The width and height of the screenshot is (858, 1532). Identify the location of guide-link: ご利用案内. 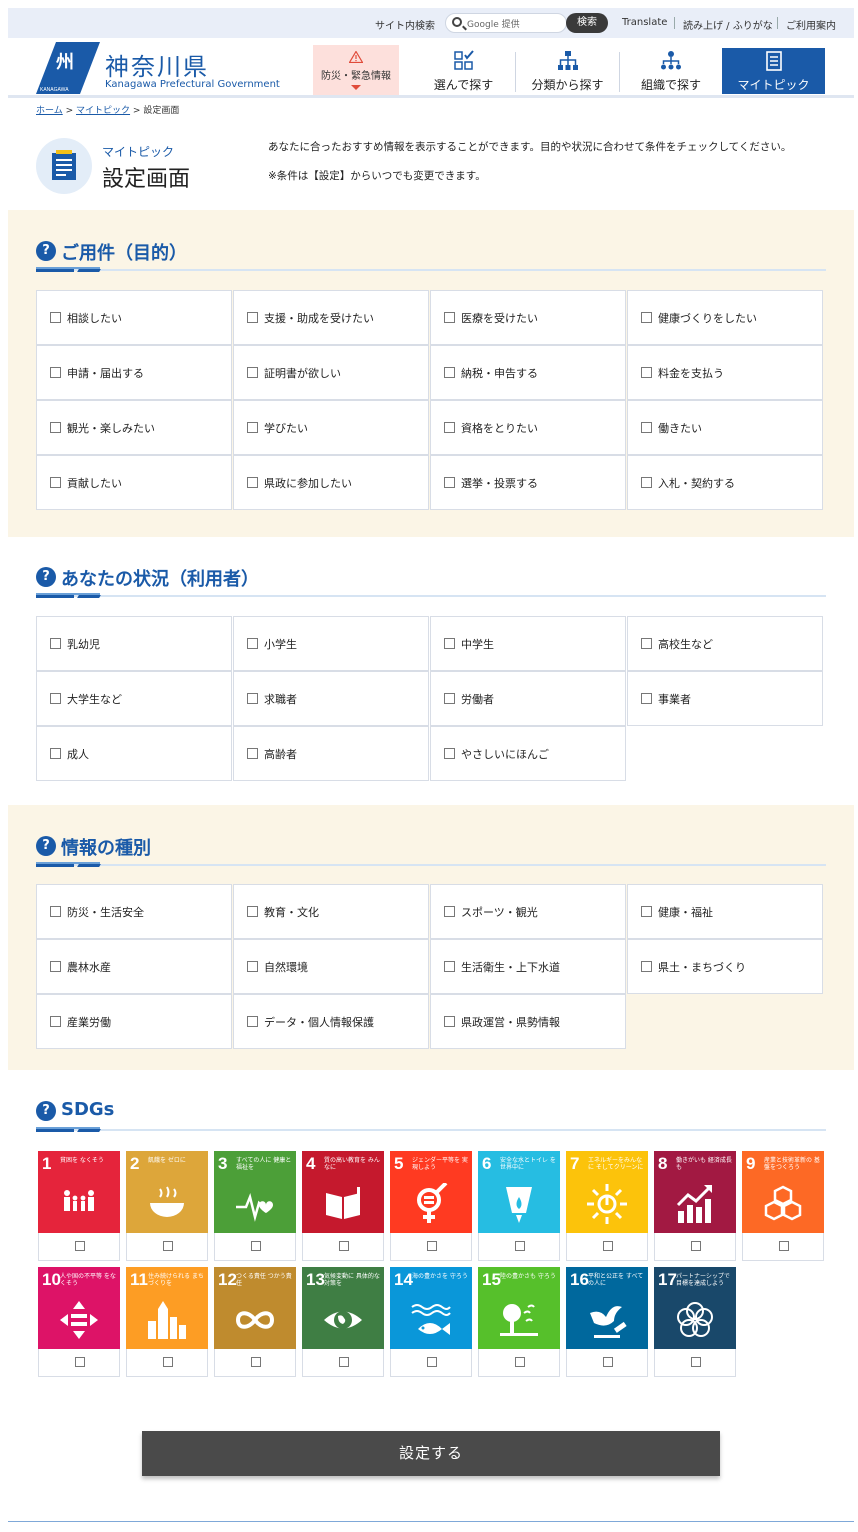
(811, 24).